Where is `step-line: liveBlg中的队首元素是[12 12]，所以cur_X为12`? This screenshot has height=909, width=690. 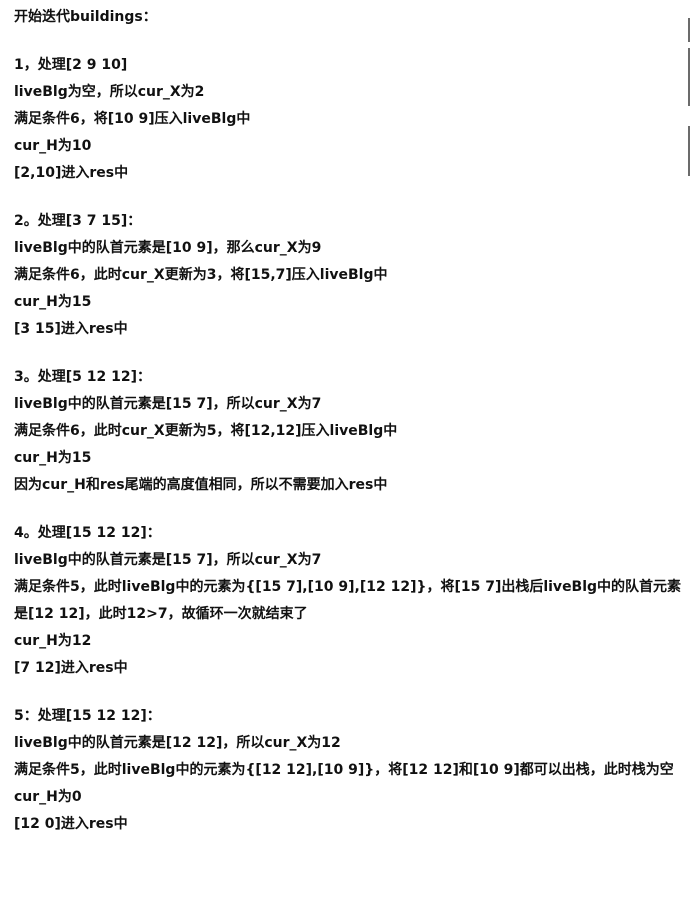
step-line: liveBlg中的队首元素是[12 12]，所以cur_X为12 is located at coordinates (177, 743).